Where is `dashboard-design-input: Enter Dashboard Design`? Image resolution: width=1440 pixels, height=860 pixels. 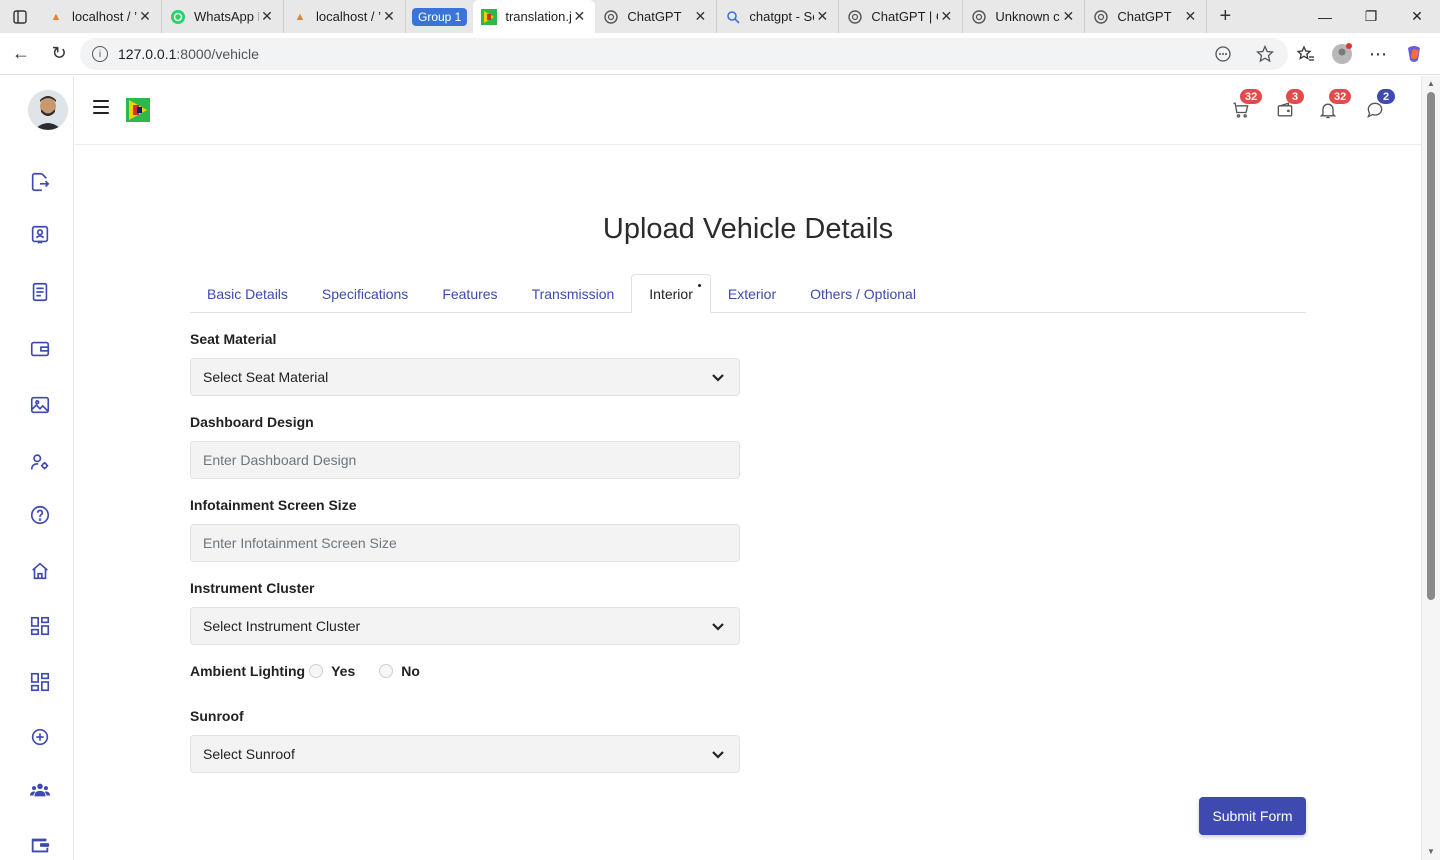 dashboard-design-input: Enter Dashboard Design is located at coordinates (465, 460).